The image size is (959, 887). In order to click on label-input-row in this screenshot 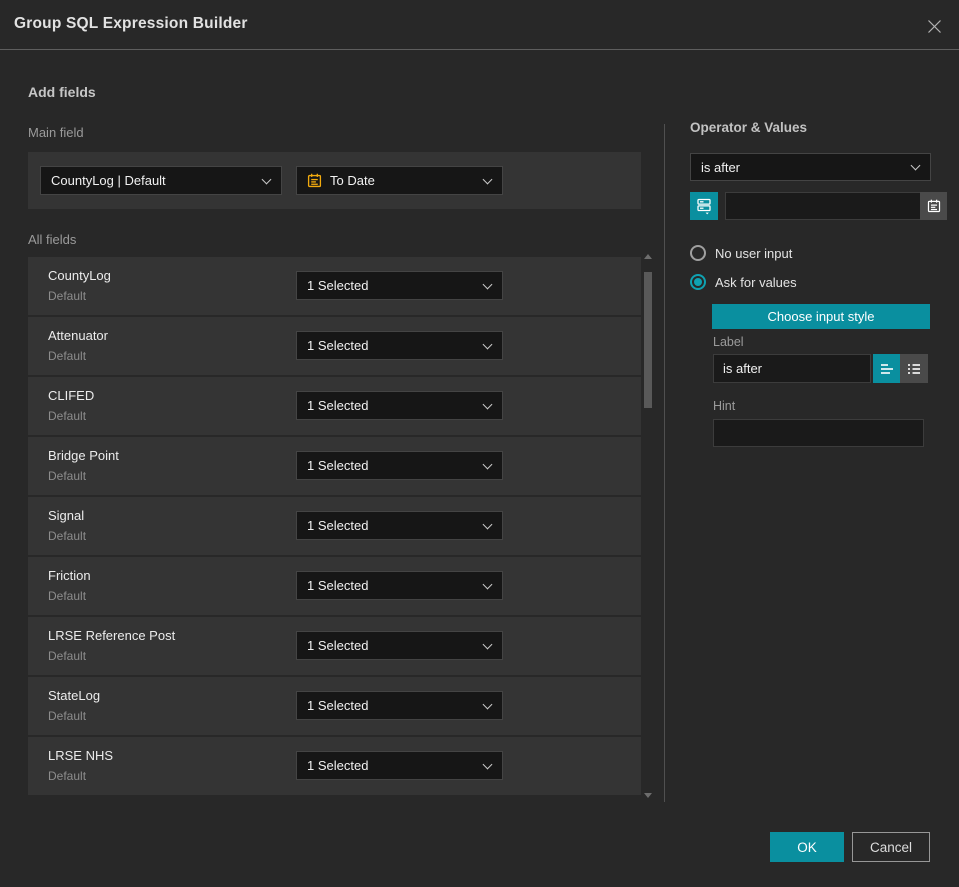, I will do `click(821, 368)`.